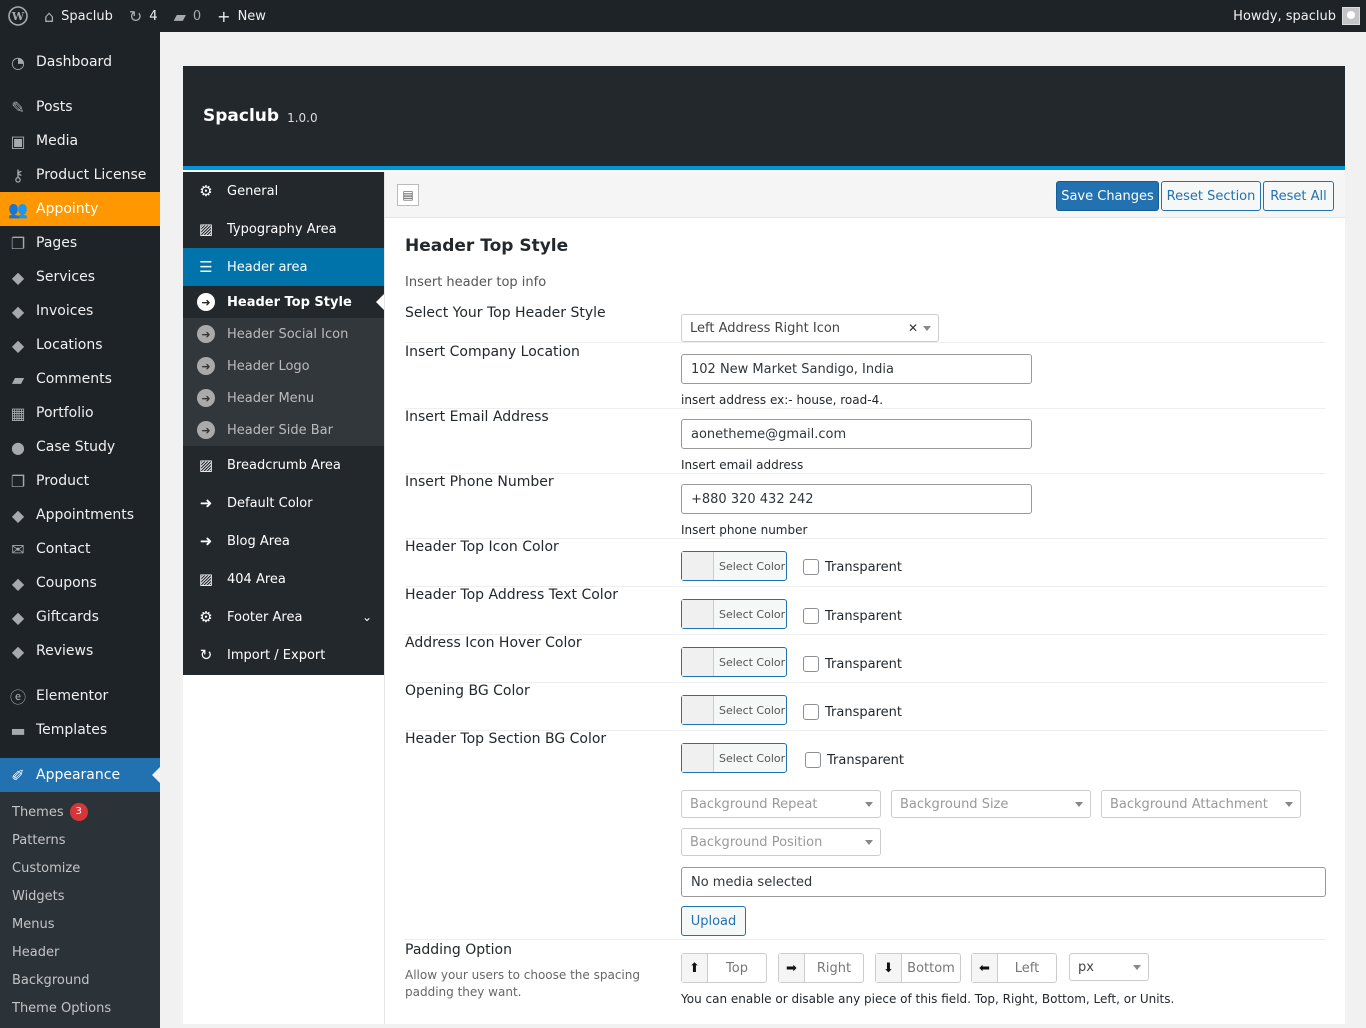 The width and height of the screenshot is (1366, 1028). What do you see at coordinates (283, 398) in the screenshot?
I see `subtab-header-menu: ➜ Header Menu` at bounding box center [283, 398].